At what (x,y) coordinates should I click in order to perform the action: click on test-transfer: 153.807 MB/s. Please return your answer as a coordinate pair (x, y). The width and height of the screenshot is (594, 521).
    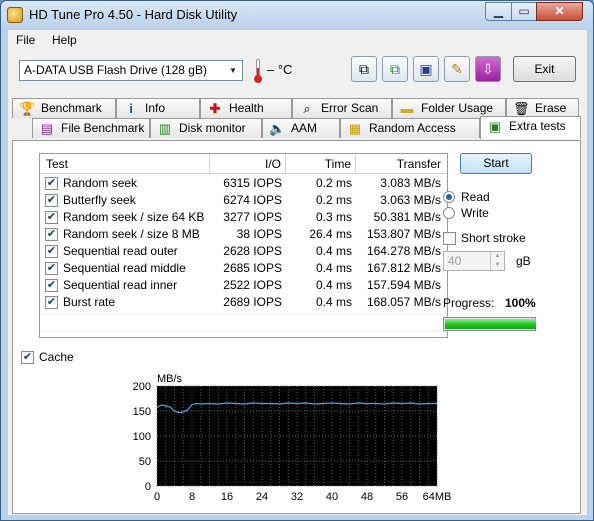
    Looking at the image, I should click on (403, 234).